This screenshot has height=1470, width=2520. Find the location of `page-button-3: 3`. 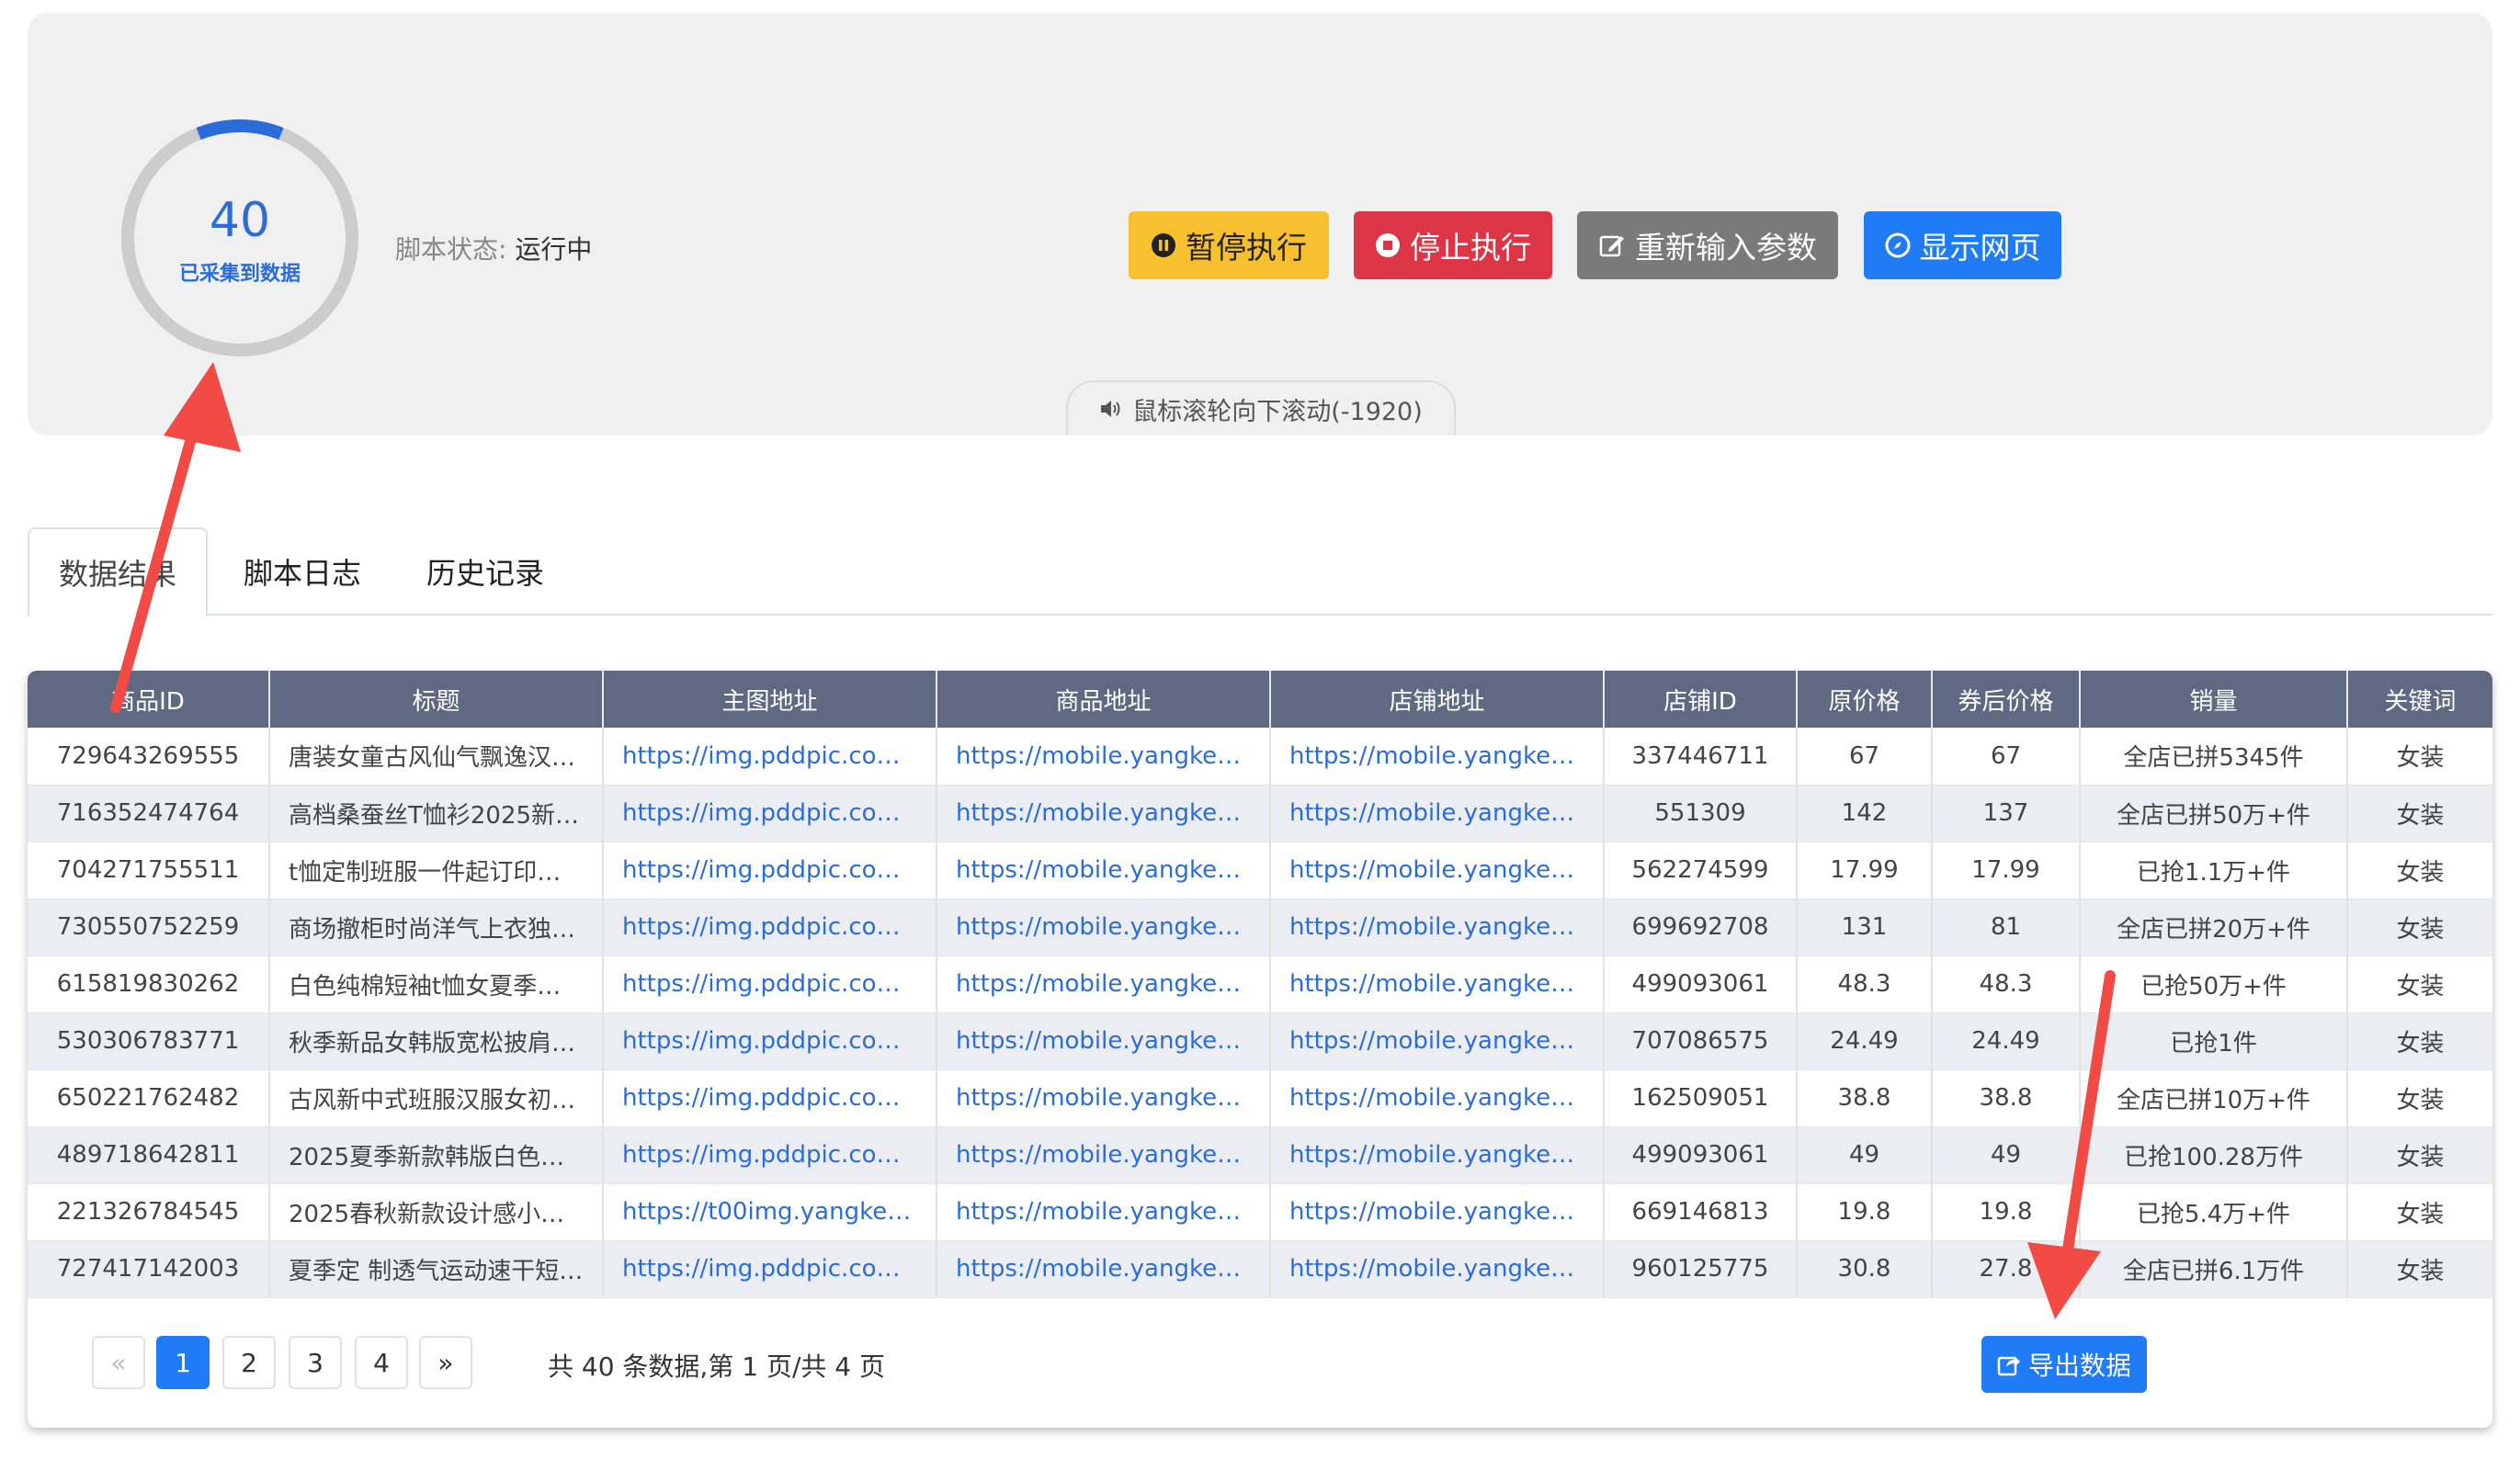

page-button-3: 3 is located at coordinates (315, 1363).